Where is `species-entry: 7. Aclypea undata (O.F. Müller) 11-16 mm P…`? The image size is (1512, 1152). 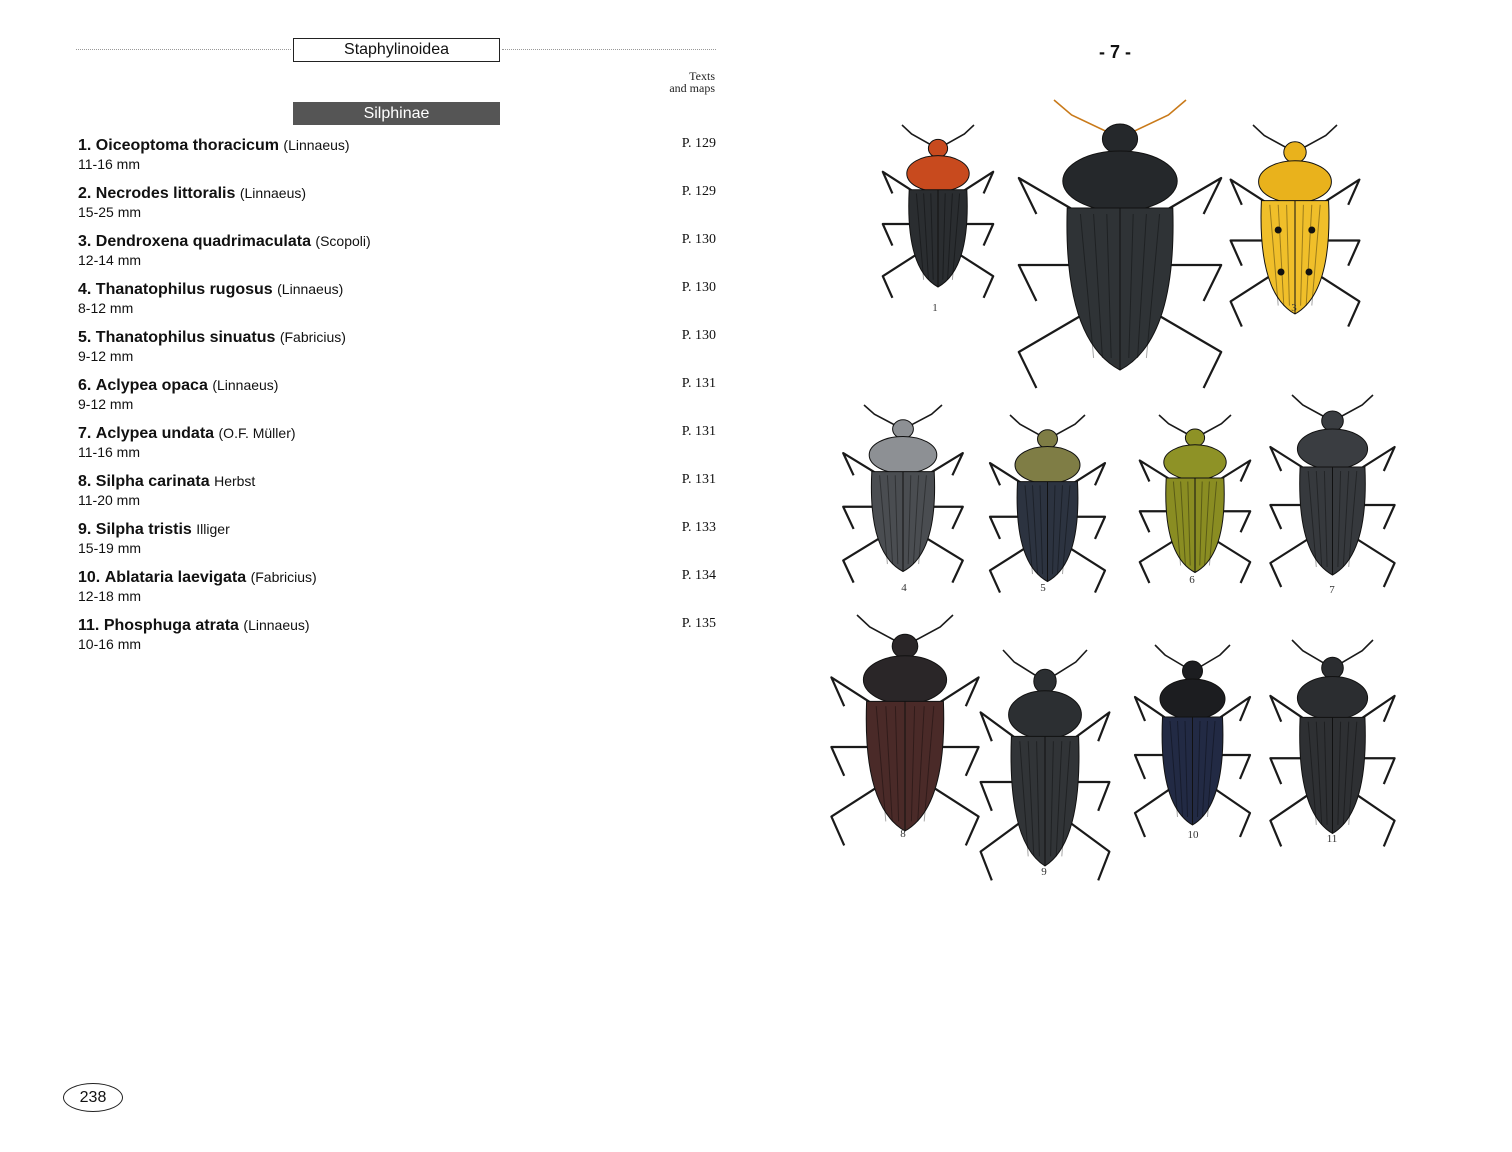
species-entry: 7. Aclypea undata (O.F. Müller) 11-16 mm P… is located at coordinates (398, 447).